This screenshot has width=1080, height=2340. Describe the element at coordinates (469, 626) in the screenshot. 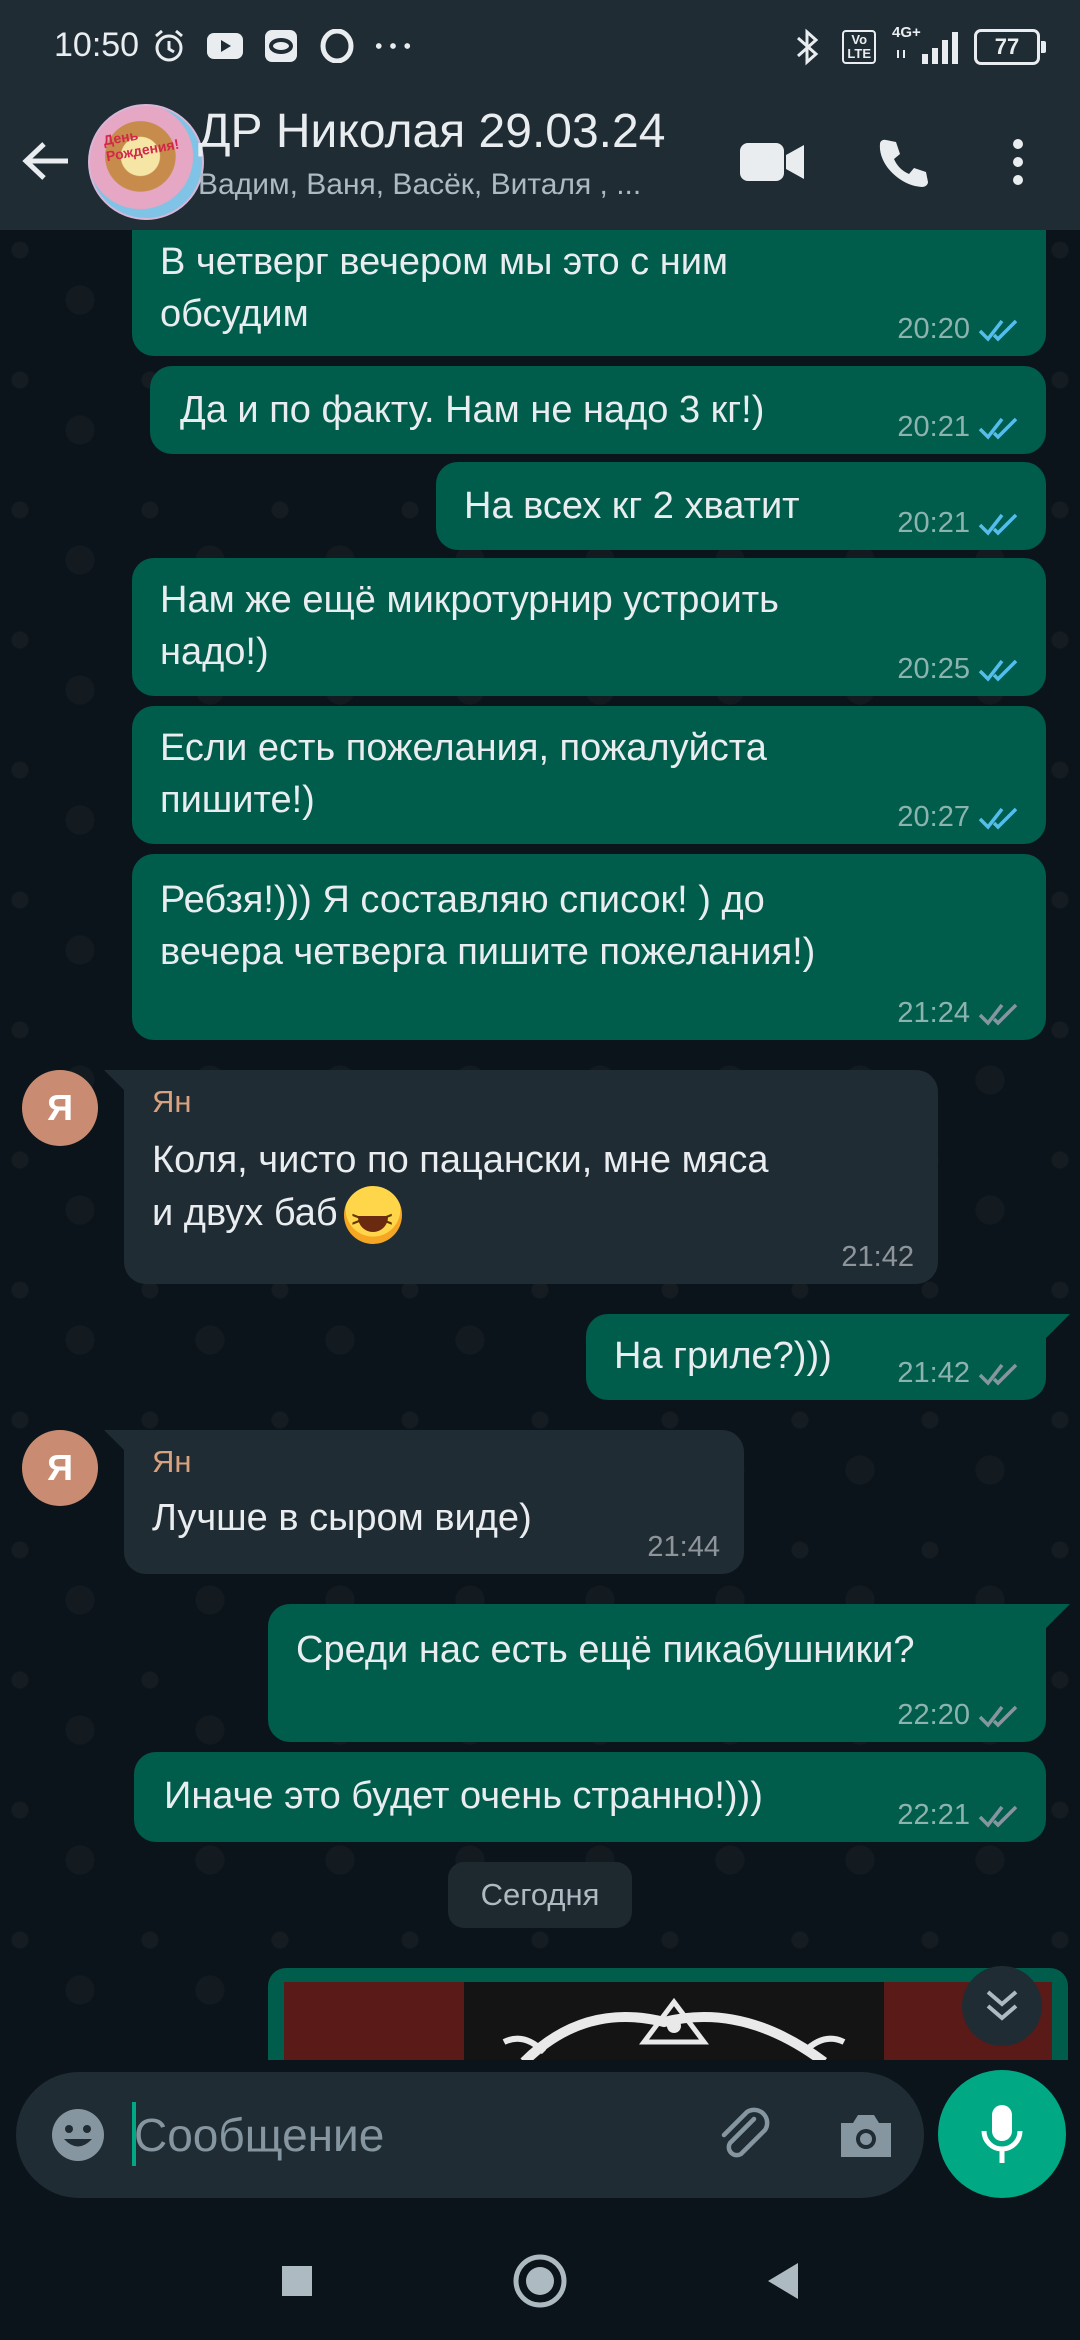

I see `message-text: Нам же ещё микротурнир устроить надо!)` at that location.